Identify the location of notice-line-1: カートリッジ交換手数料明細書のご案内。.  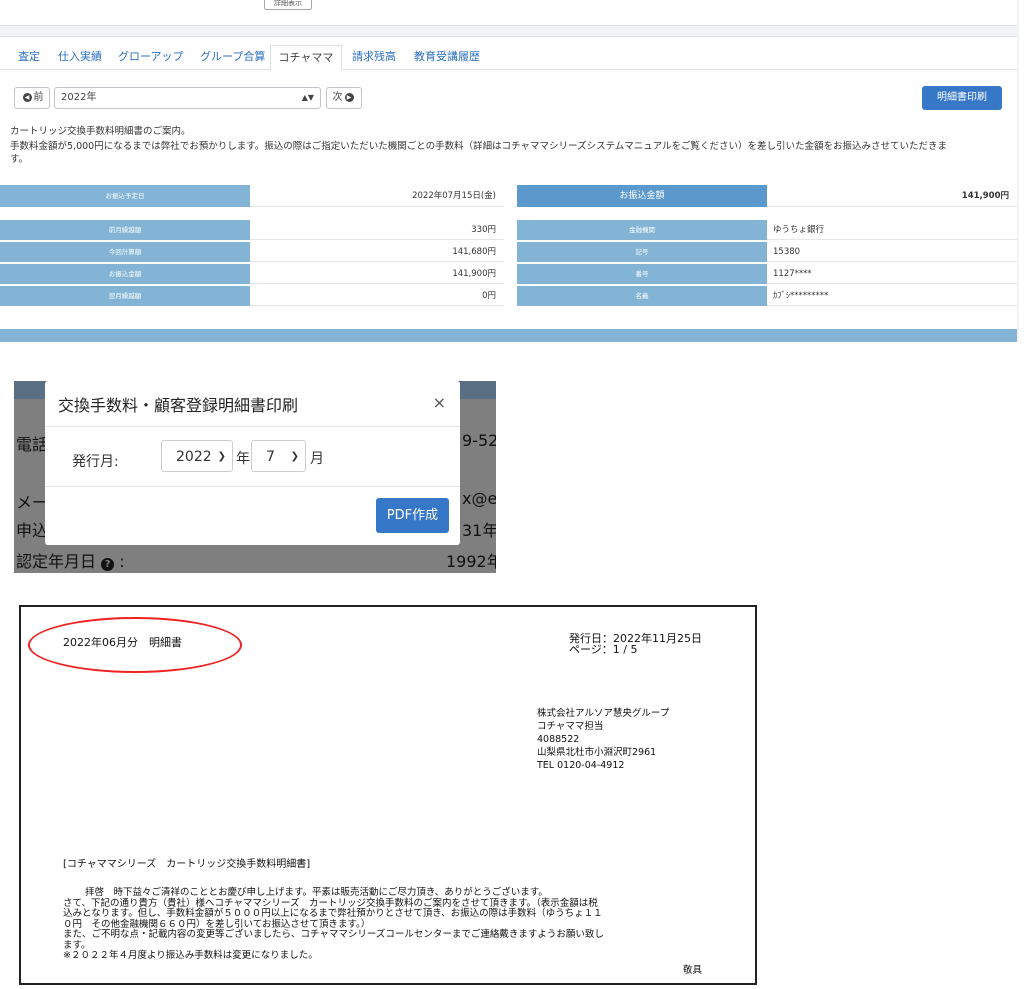
(100, 131).